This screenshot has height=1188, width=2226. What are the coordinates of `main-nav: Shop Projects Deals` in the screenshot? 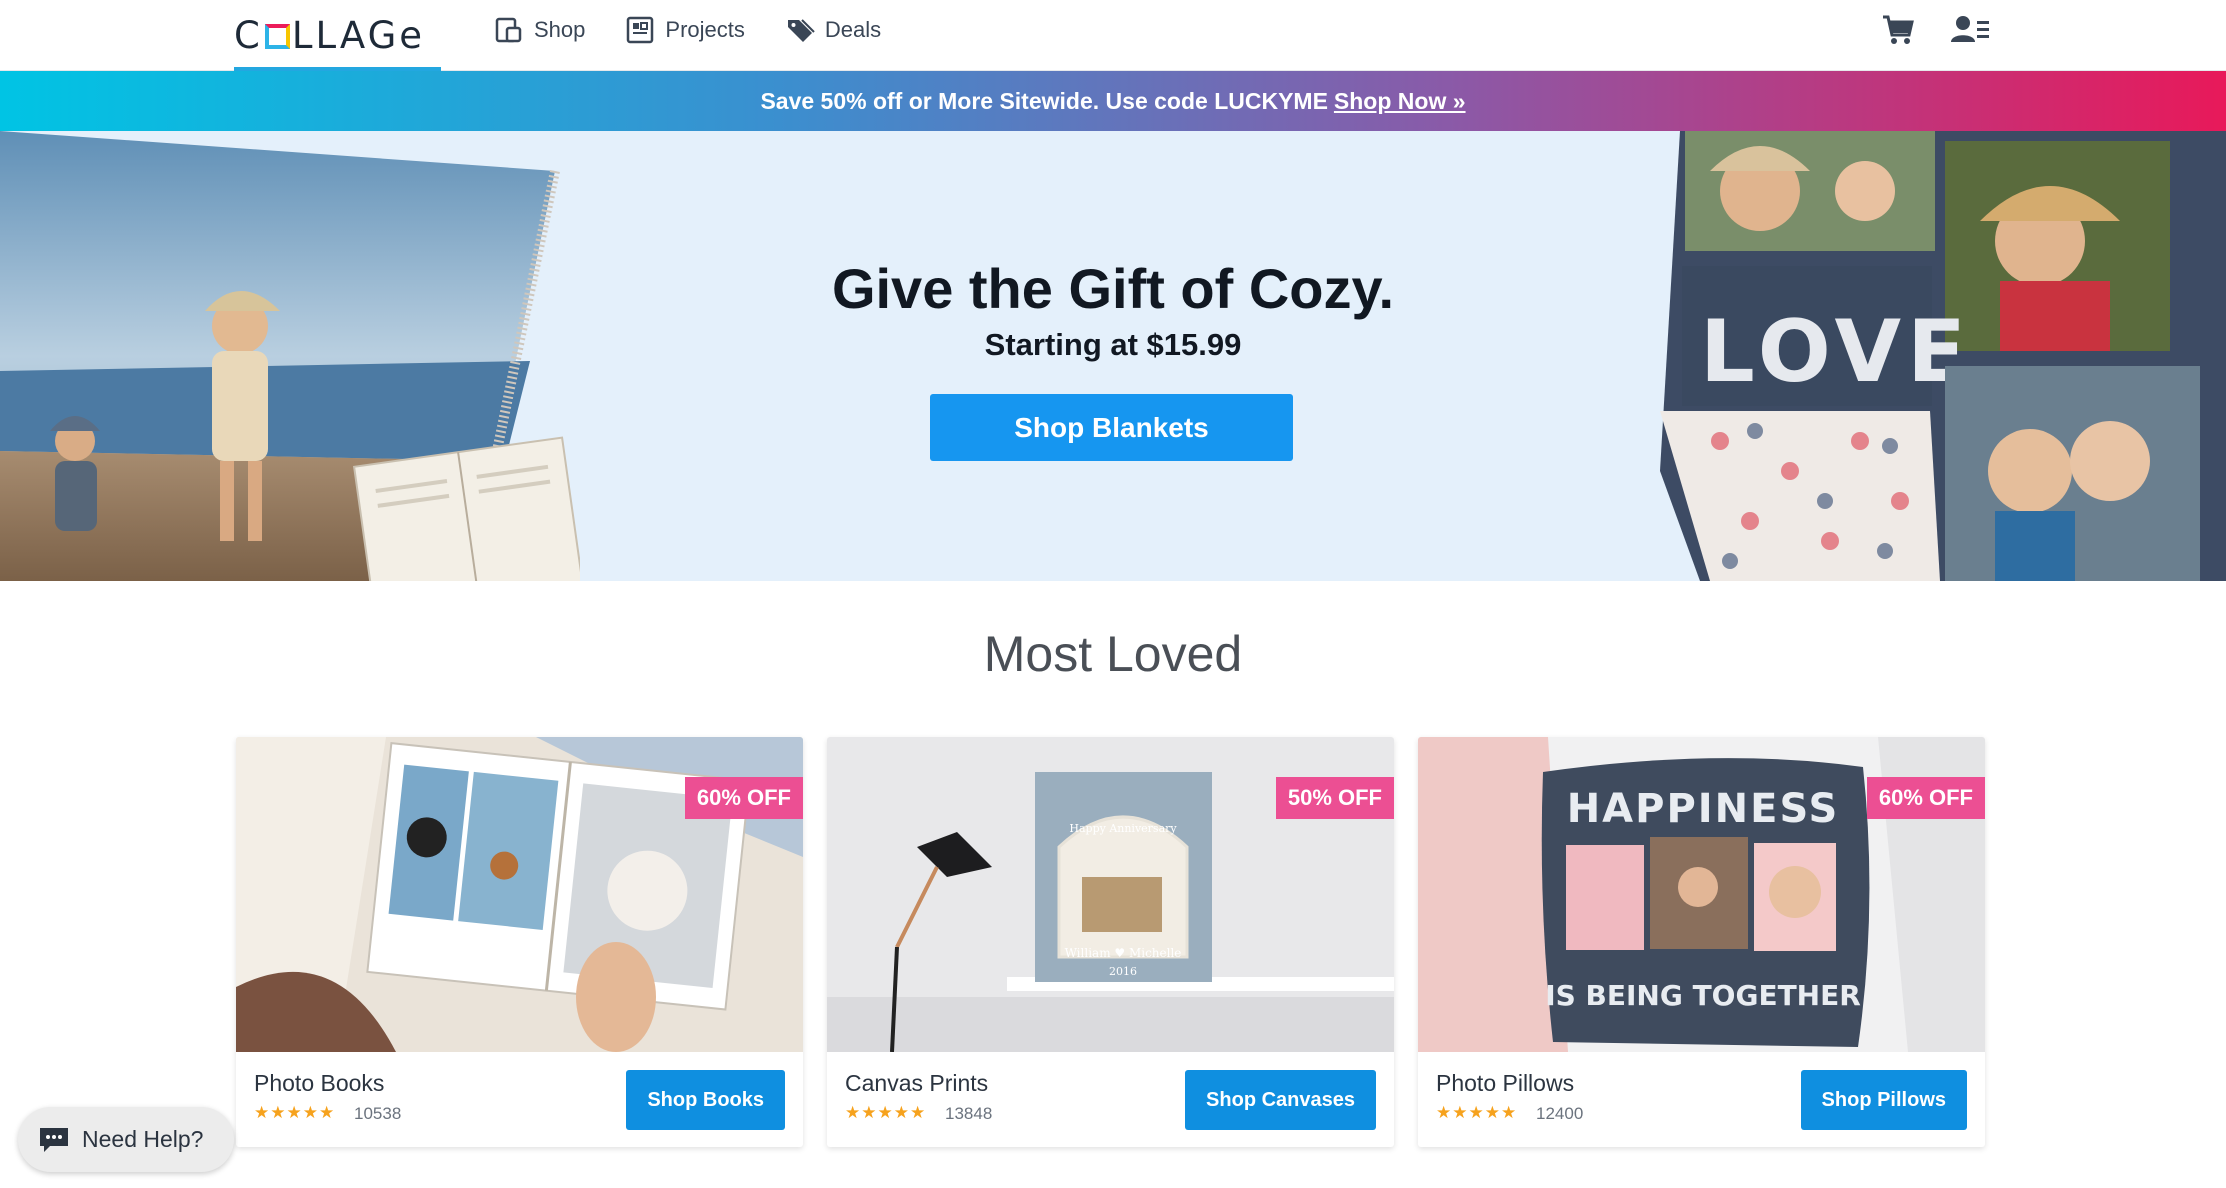 It's located at (687, 30).